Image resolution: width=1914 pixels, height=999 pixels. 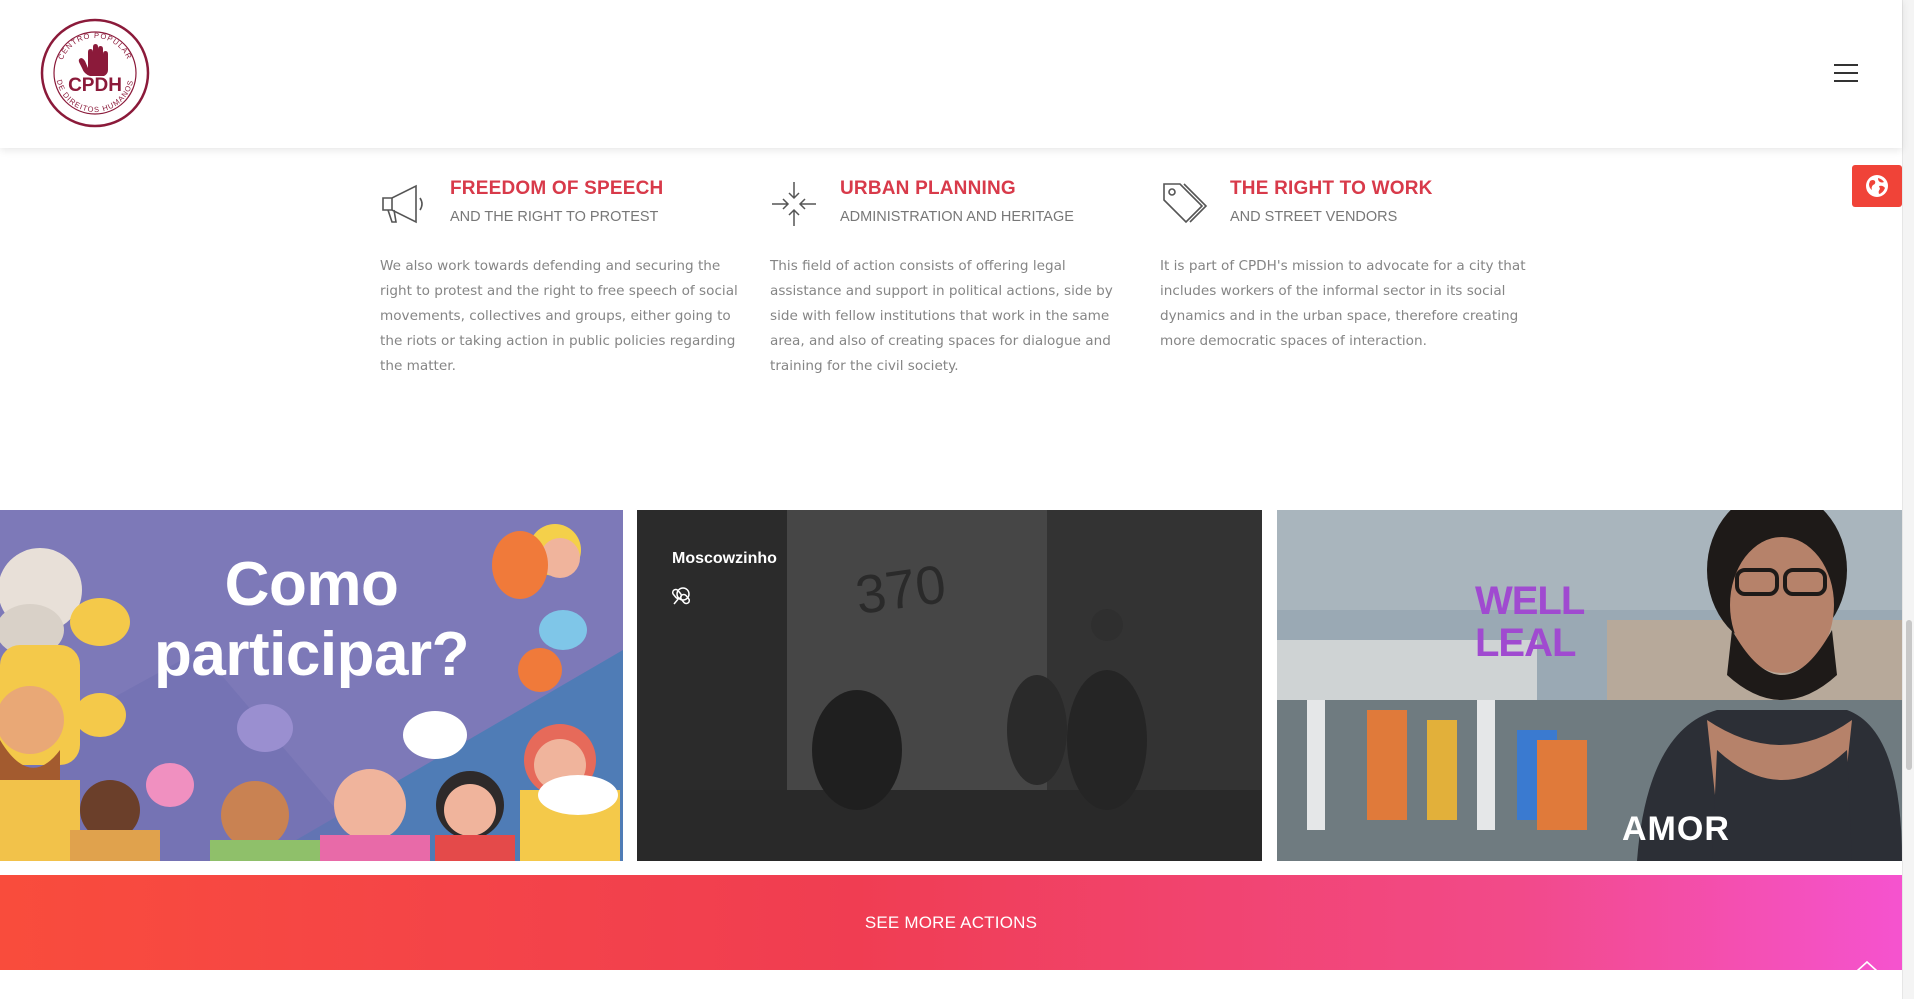 I want to click on logo-text: CPDH, so click(x=95, y=85).